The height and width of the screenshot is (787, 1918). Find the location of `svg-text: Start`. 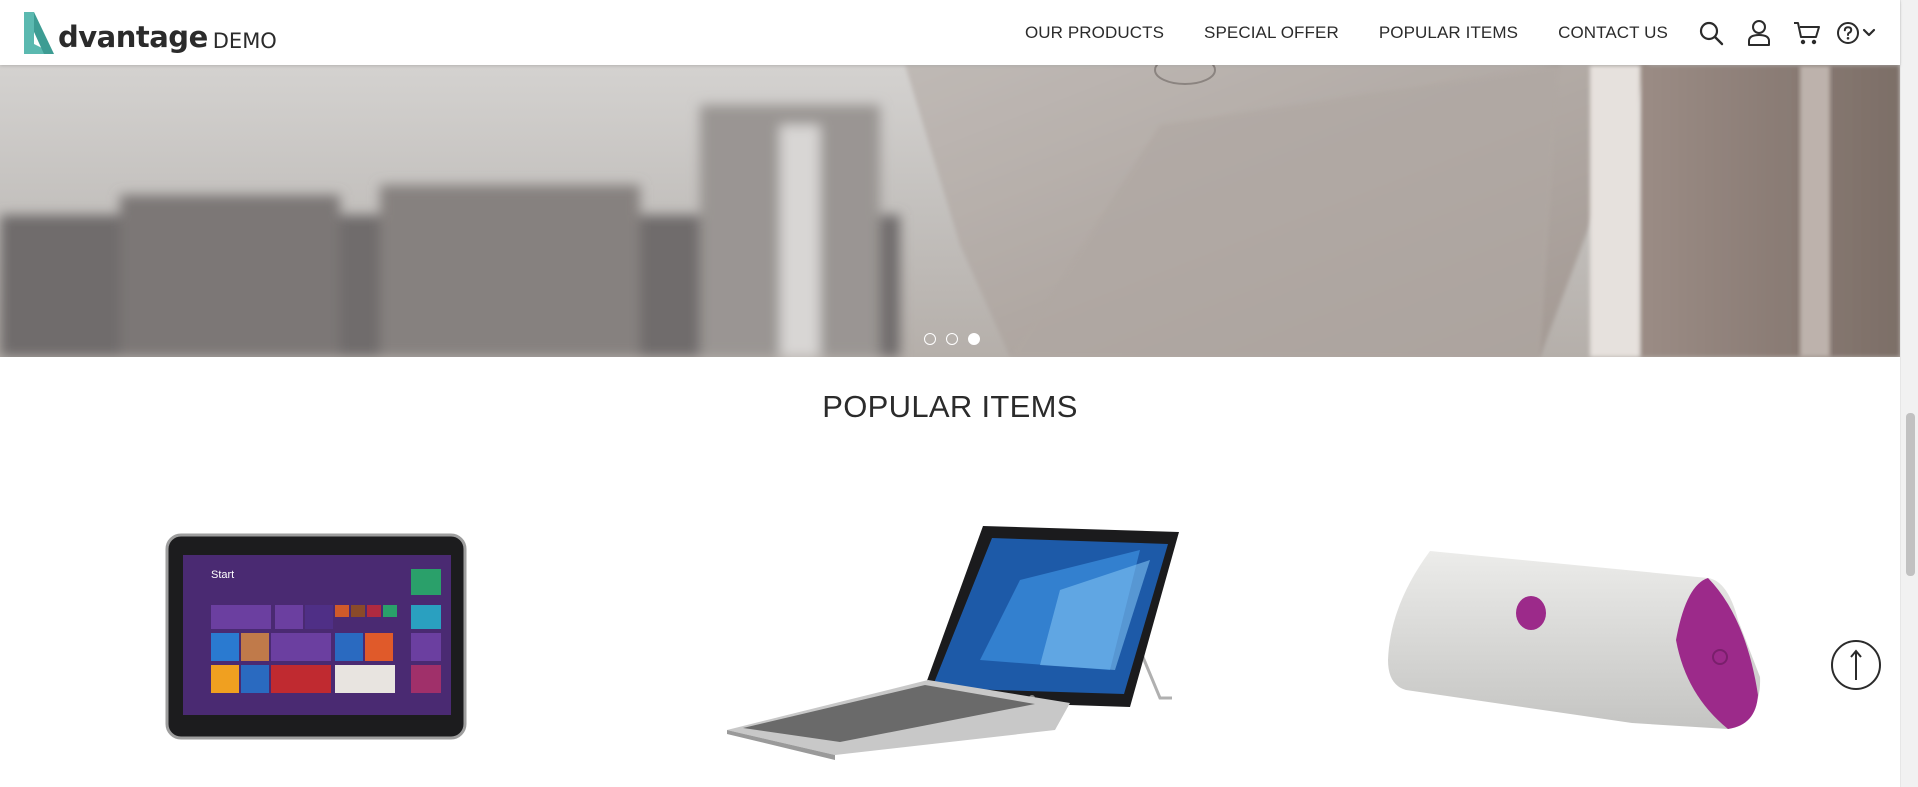

svg-text: Start is located at coordinates (222, 575).